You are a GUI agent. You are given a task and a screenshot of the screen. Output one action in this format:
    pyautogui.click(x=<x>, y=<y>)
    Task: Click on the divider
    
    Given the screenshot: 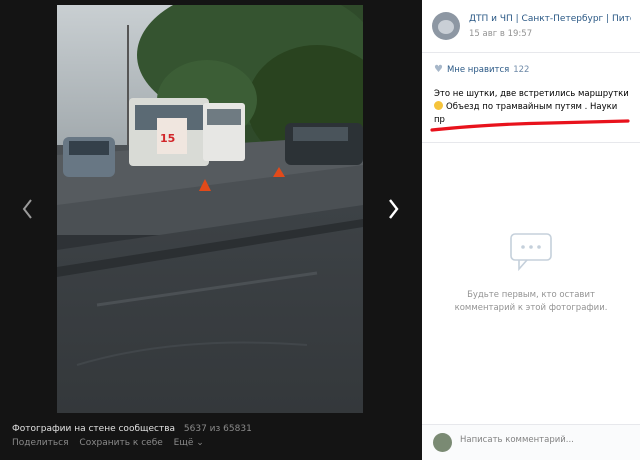 What is the action you would take?
    pyautogui.click(x=531, y=142)
    